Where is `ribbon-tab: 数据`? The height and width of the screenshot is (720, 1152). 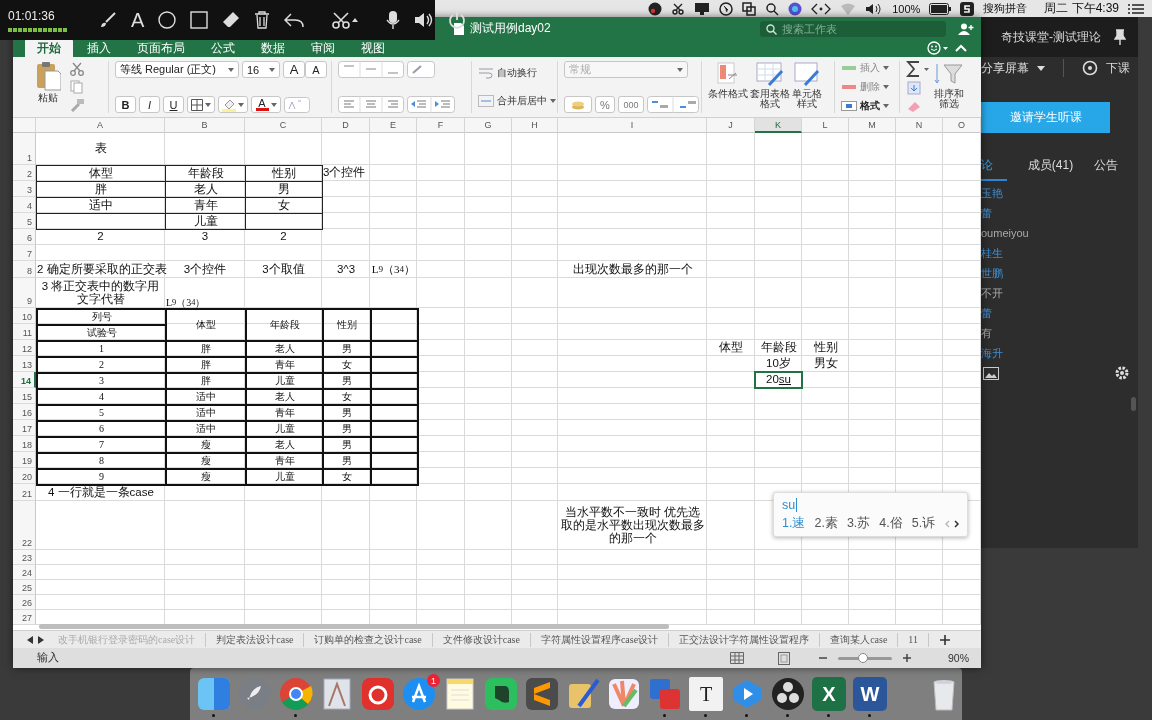 ribbon-tab: 数据 is located at coordinates (273, 48).